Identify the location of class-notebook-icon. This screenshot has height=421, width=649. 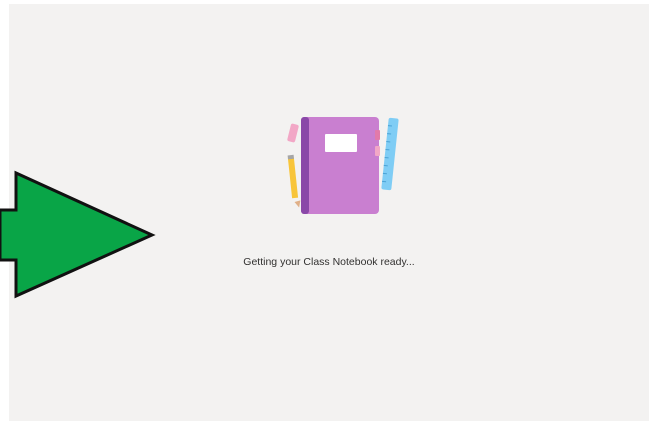
(343, 165).